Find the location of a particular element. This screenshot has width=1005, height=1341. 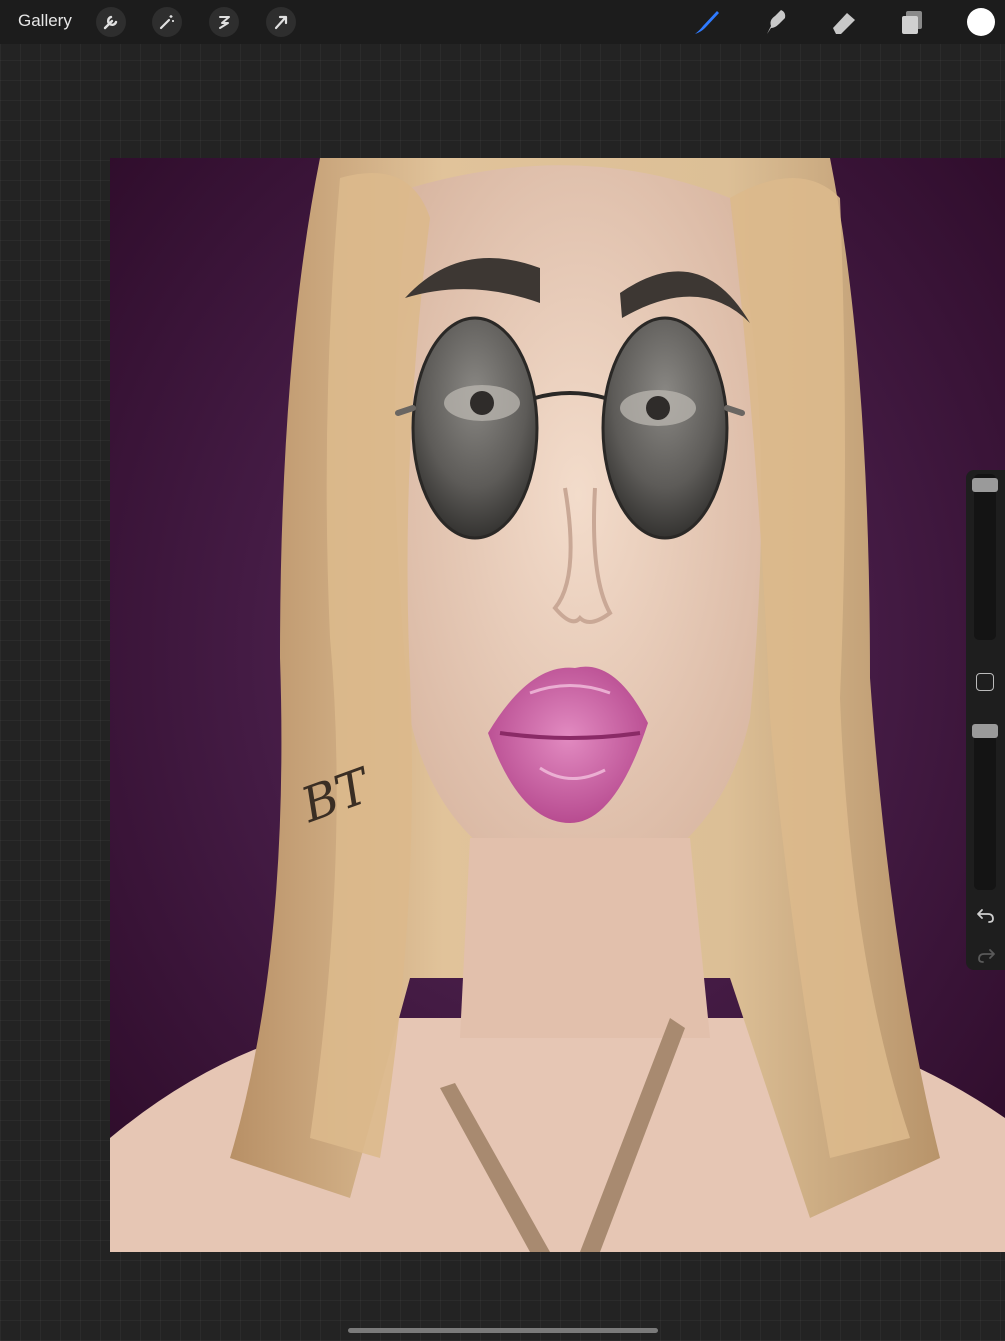

undo-icon is located at coordinates (986, 915).